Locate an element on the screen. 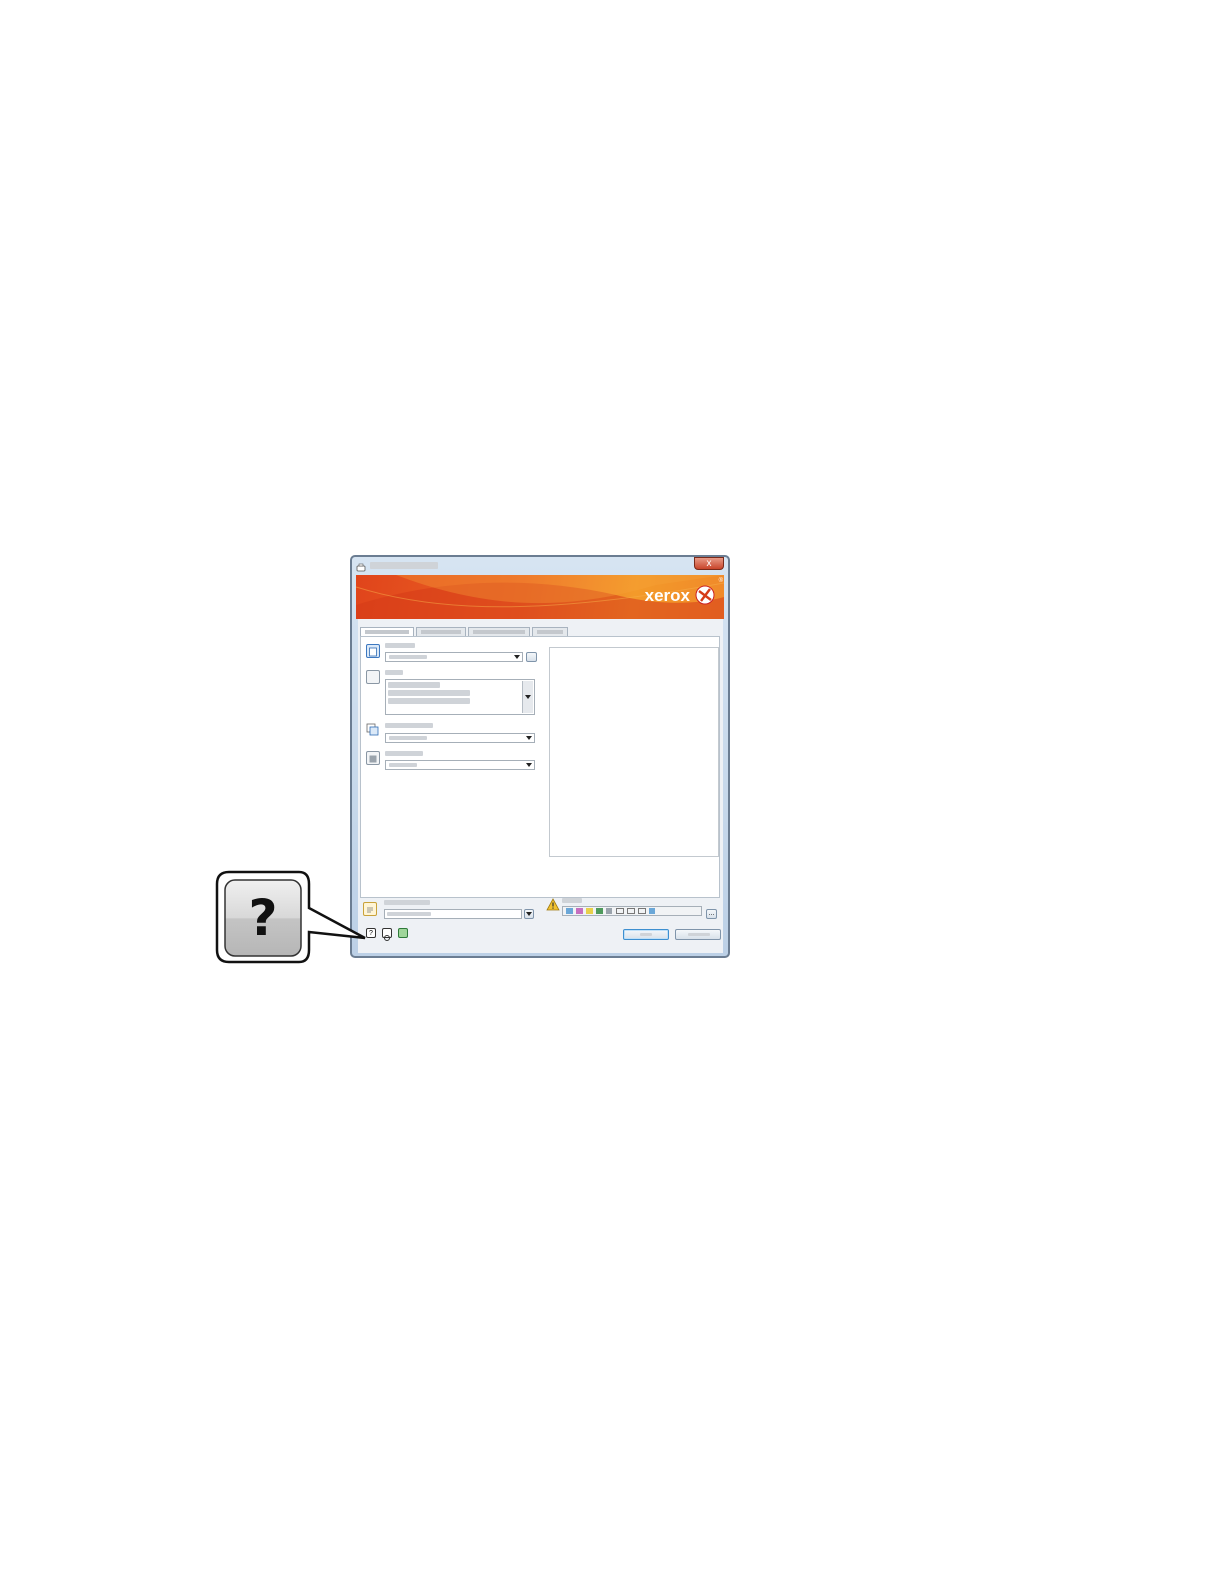 This screenshot has width=1224, height=1584. listbox-scrollbar is located at coordinates (527, 697).